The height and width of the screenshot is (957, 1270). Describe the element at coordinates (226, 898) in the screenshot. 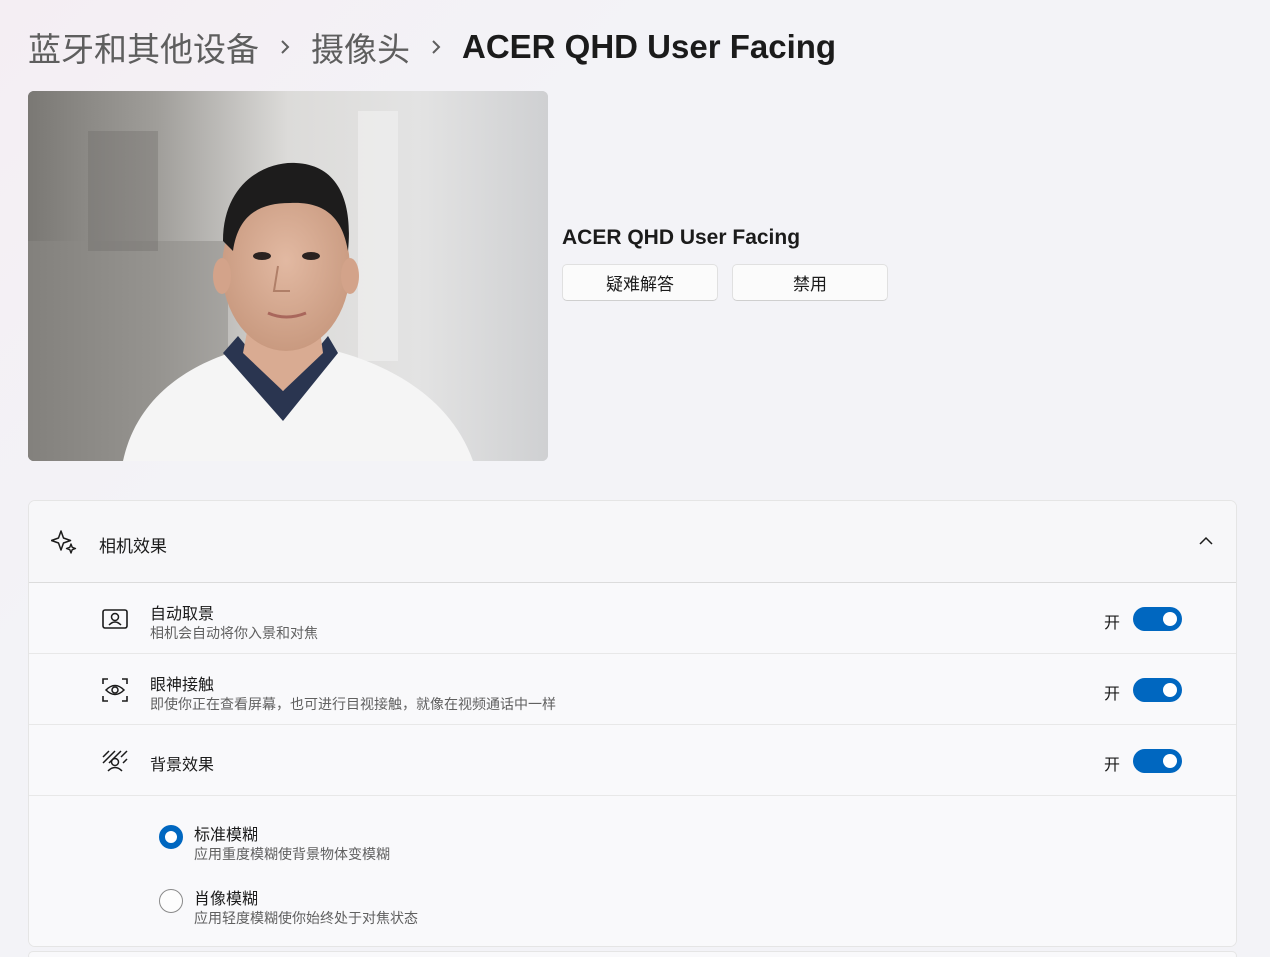

I see `option-title: 肖像模糊` at that location.